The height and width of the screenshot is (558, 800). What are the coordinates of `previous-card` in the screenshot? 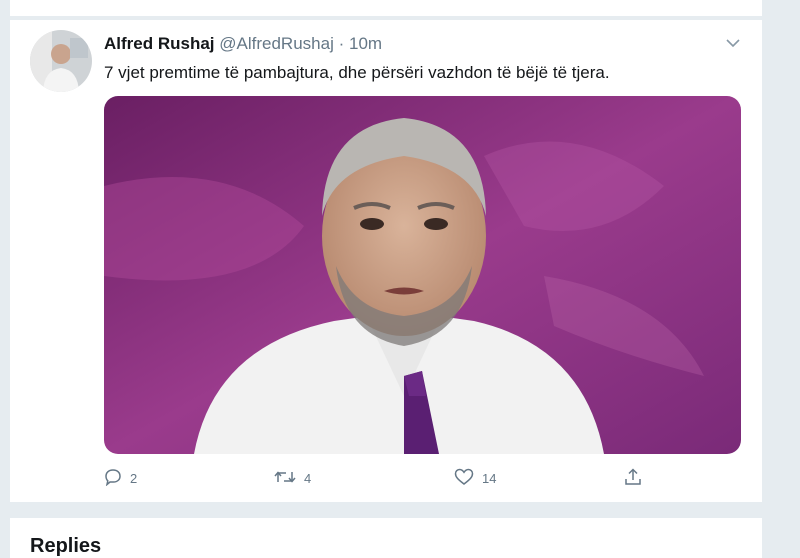 It's located at (386, 8).